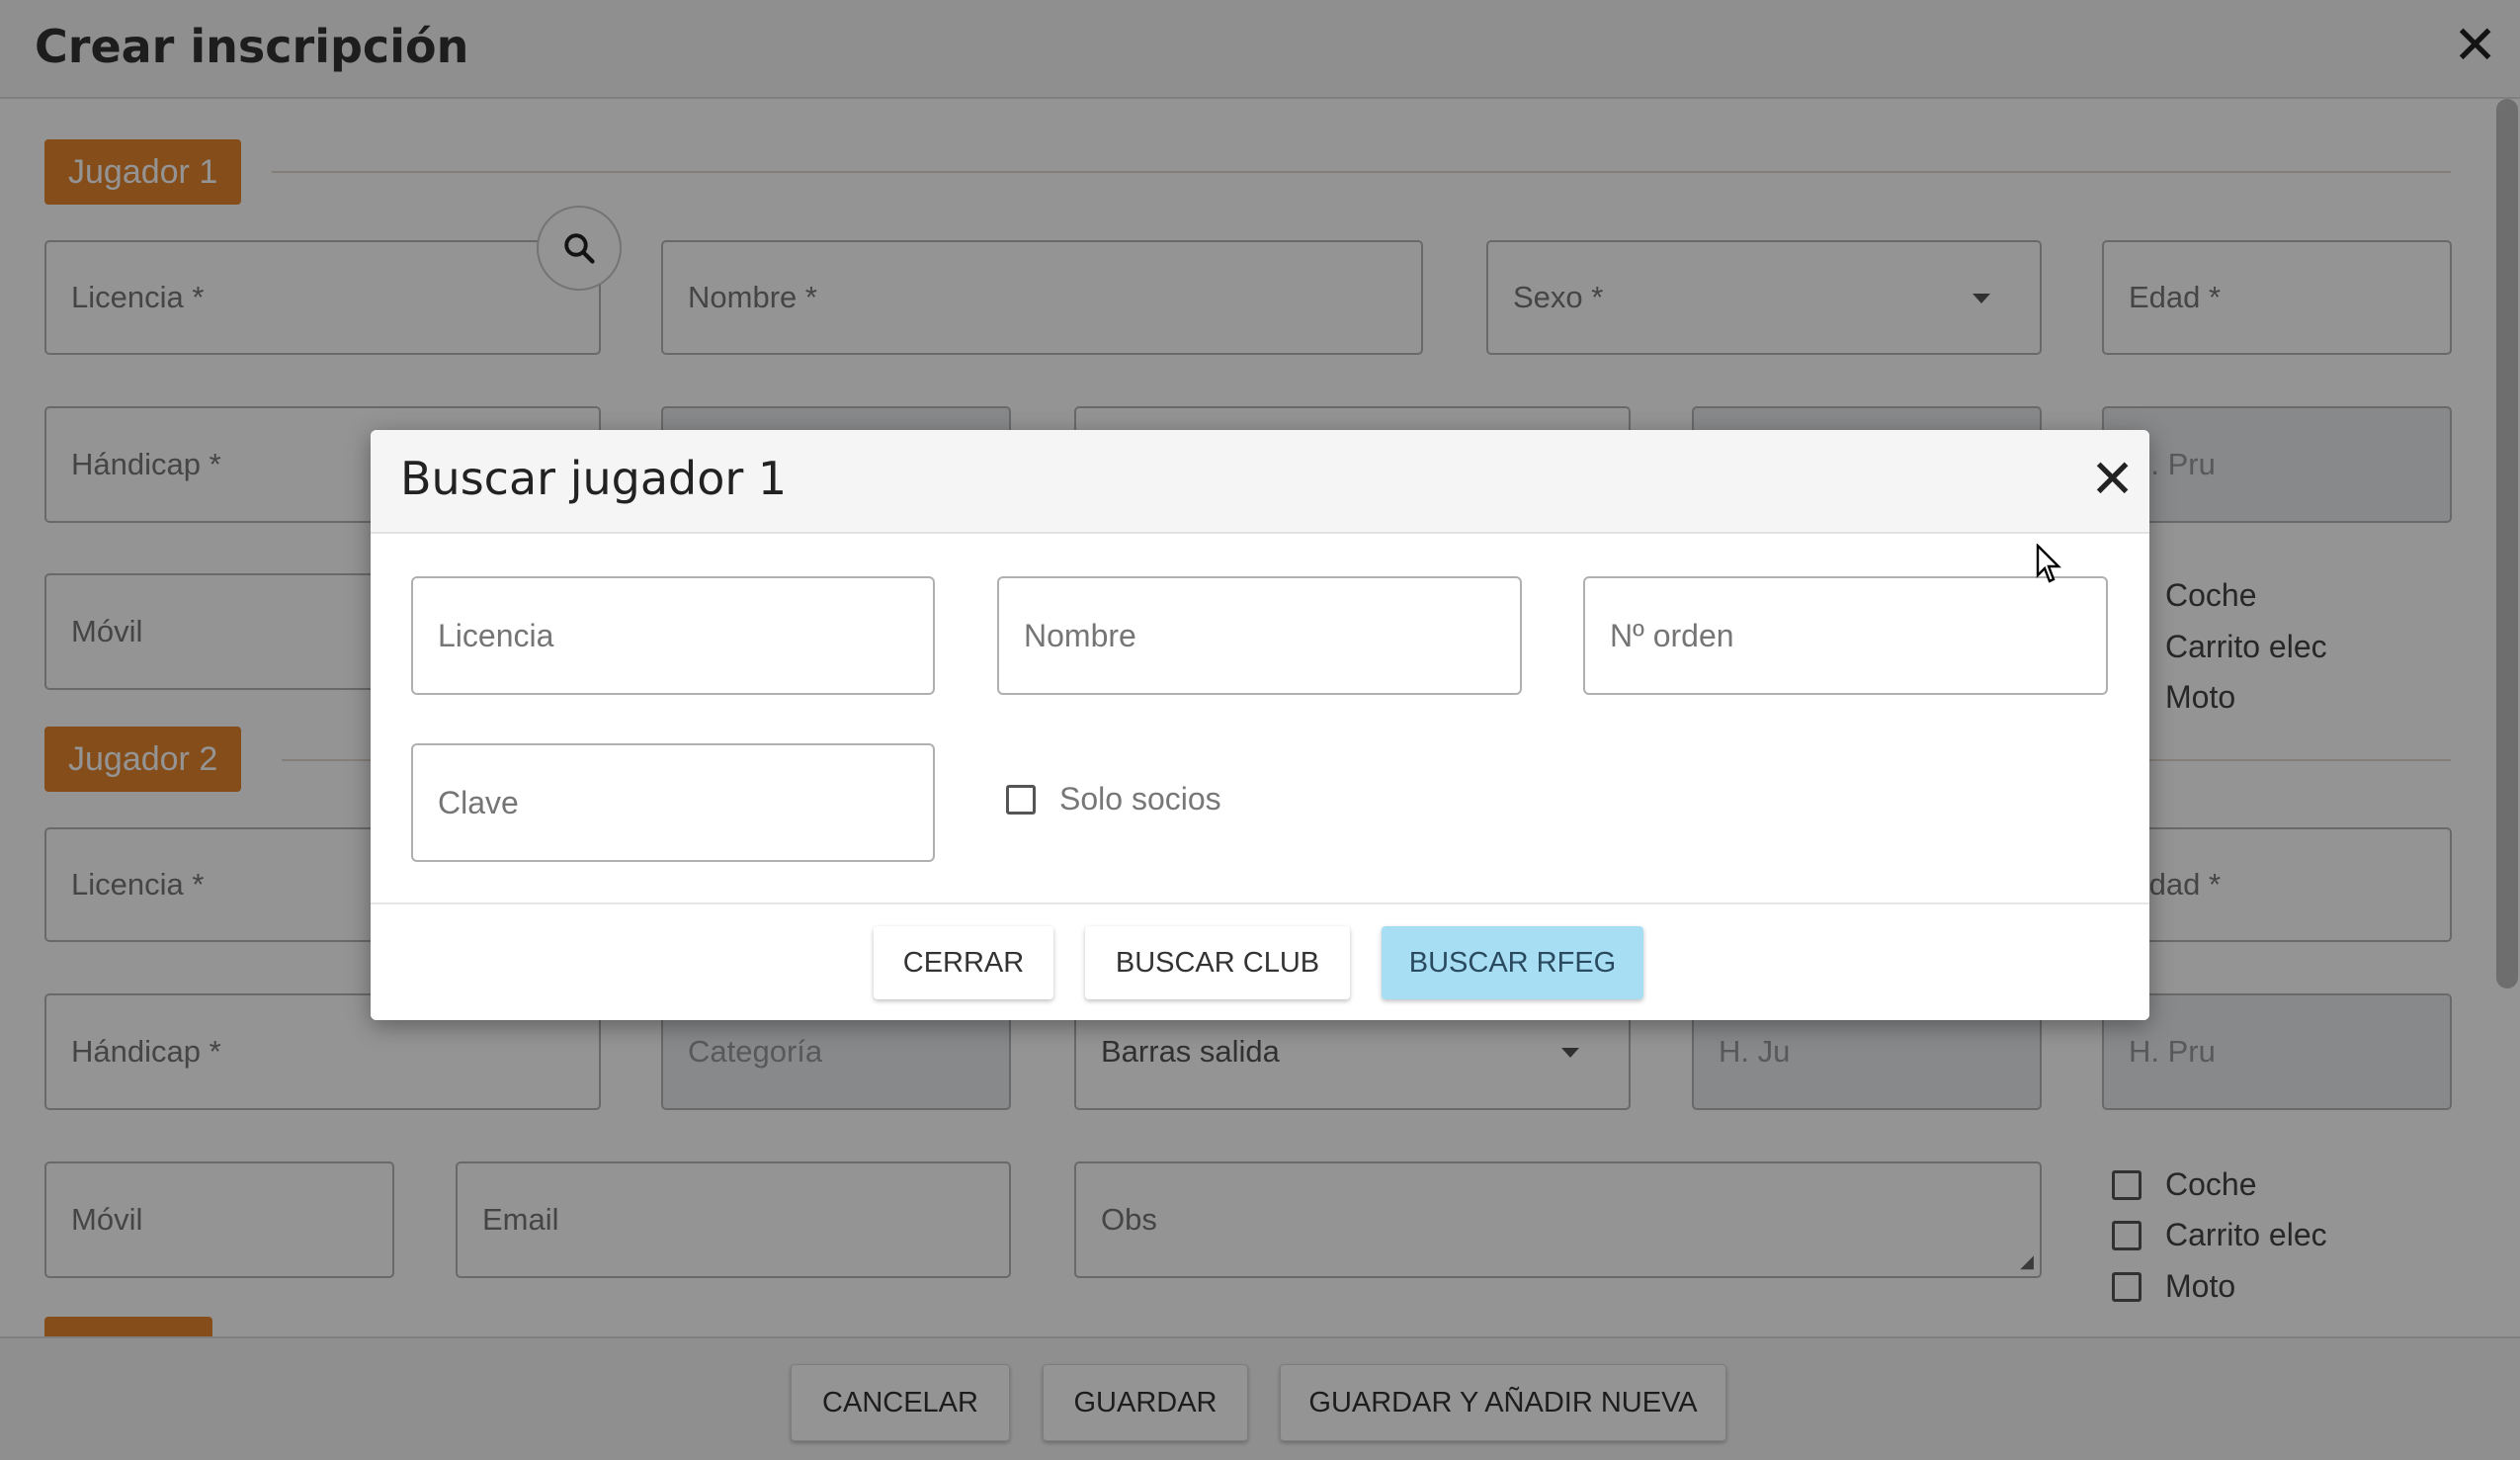  Describe the element at coordinates (2112, 479) in the screenshot. I see `close-icon: ✕` at that location.